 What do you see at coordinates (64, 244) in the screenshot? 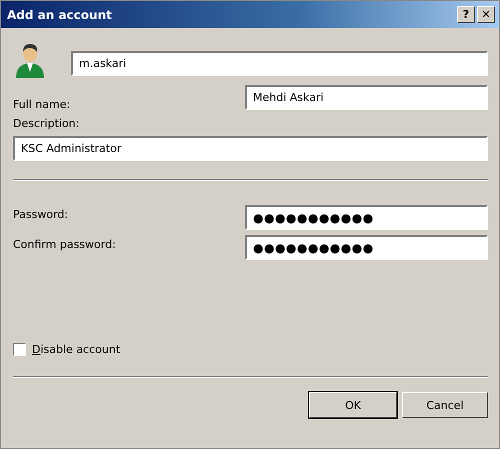
I see `confirm-password-label: Confirm password:` at bounding box center [64, 244].